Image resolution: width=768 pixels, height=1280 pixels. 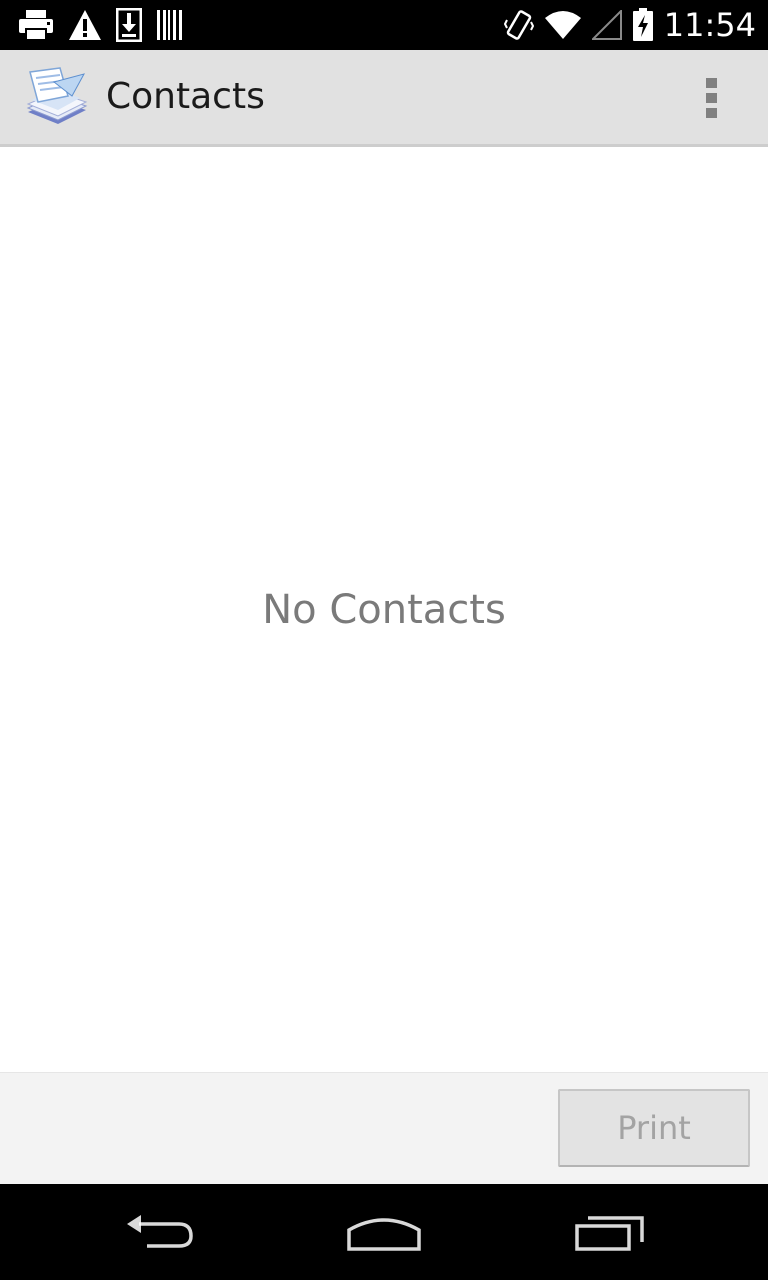 What do you see at coordinates (185, 96) in the screenshot?
I see `page-title: Contacts` at bounding box center [185, 96].